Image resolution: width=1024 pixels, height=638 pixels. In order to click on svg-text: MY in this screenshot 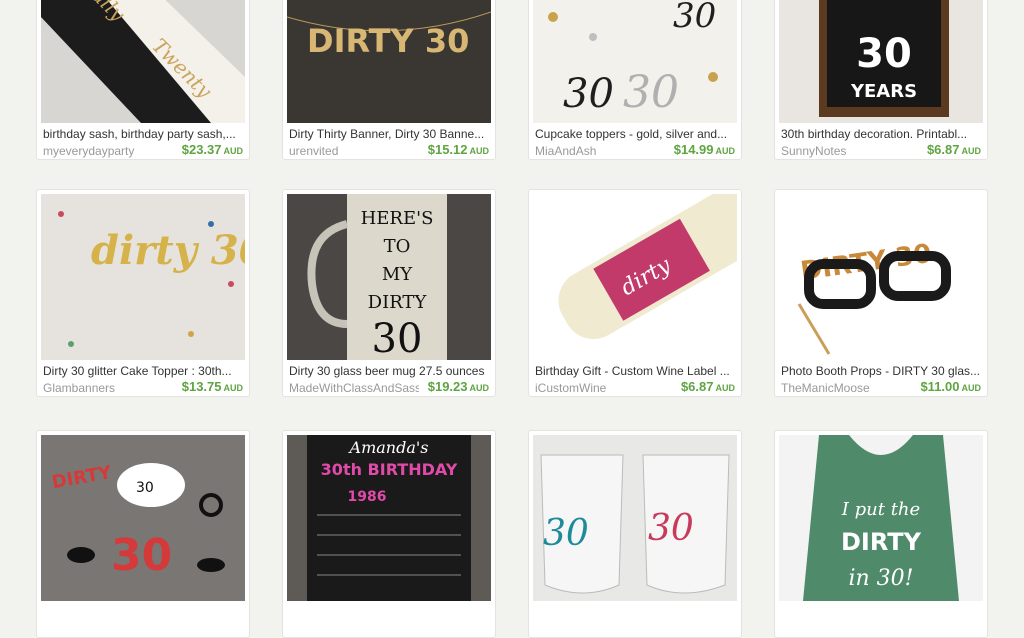, I will do `click(397, 274)`.